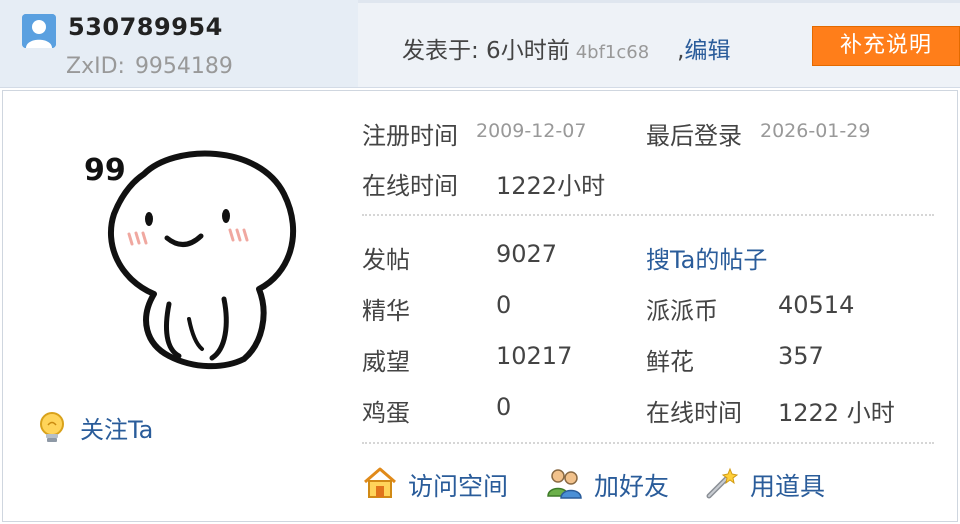  Describe the element at coordinates (707, 51) in the screenshot. I see `edit-link: 编辑` at that location.